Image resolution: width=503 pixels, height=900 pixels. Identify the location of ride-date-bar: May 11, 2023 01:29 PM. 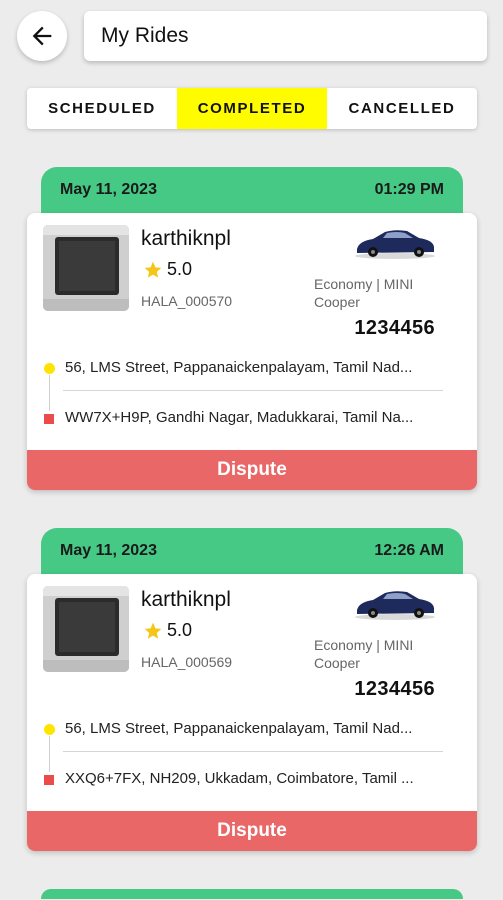
(252, 193).